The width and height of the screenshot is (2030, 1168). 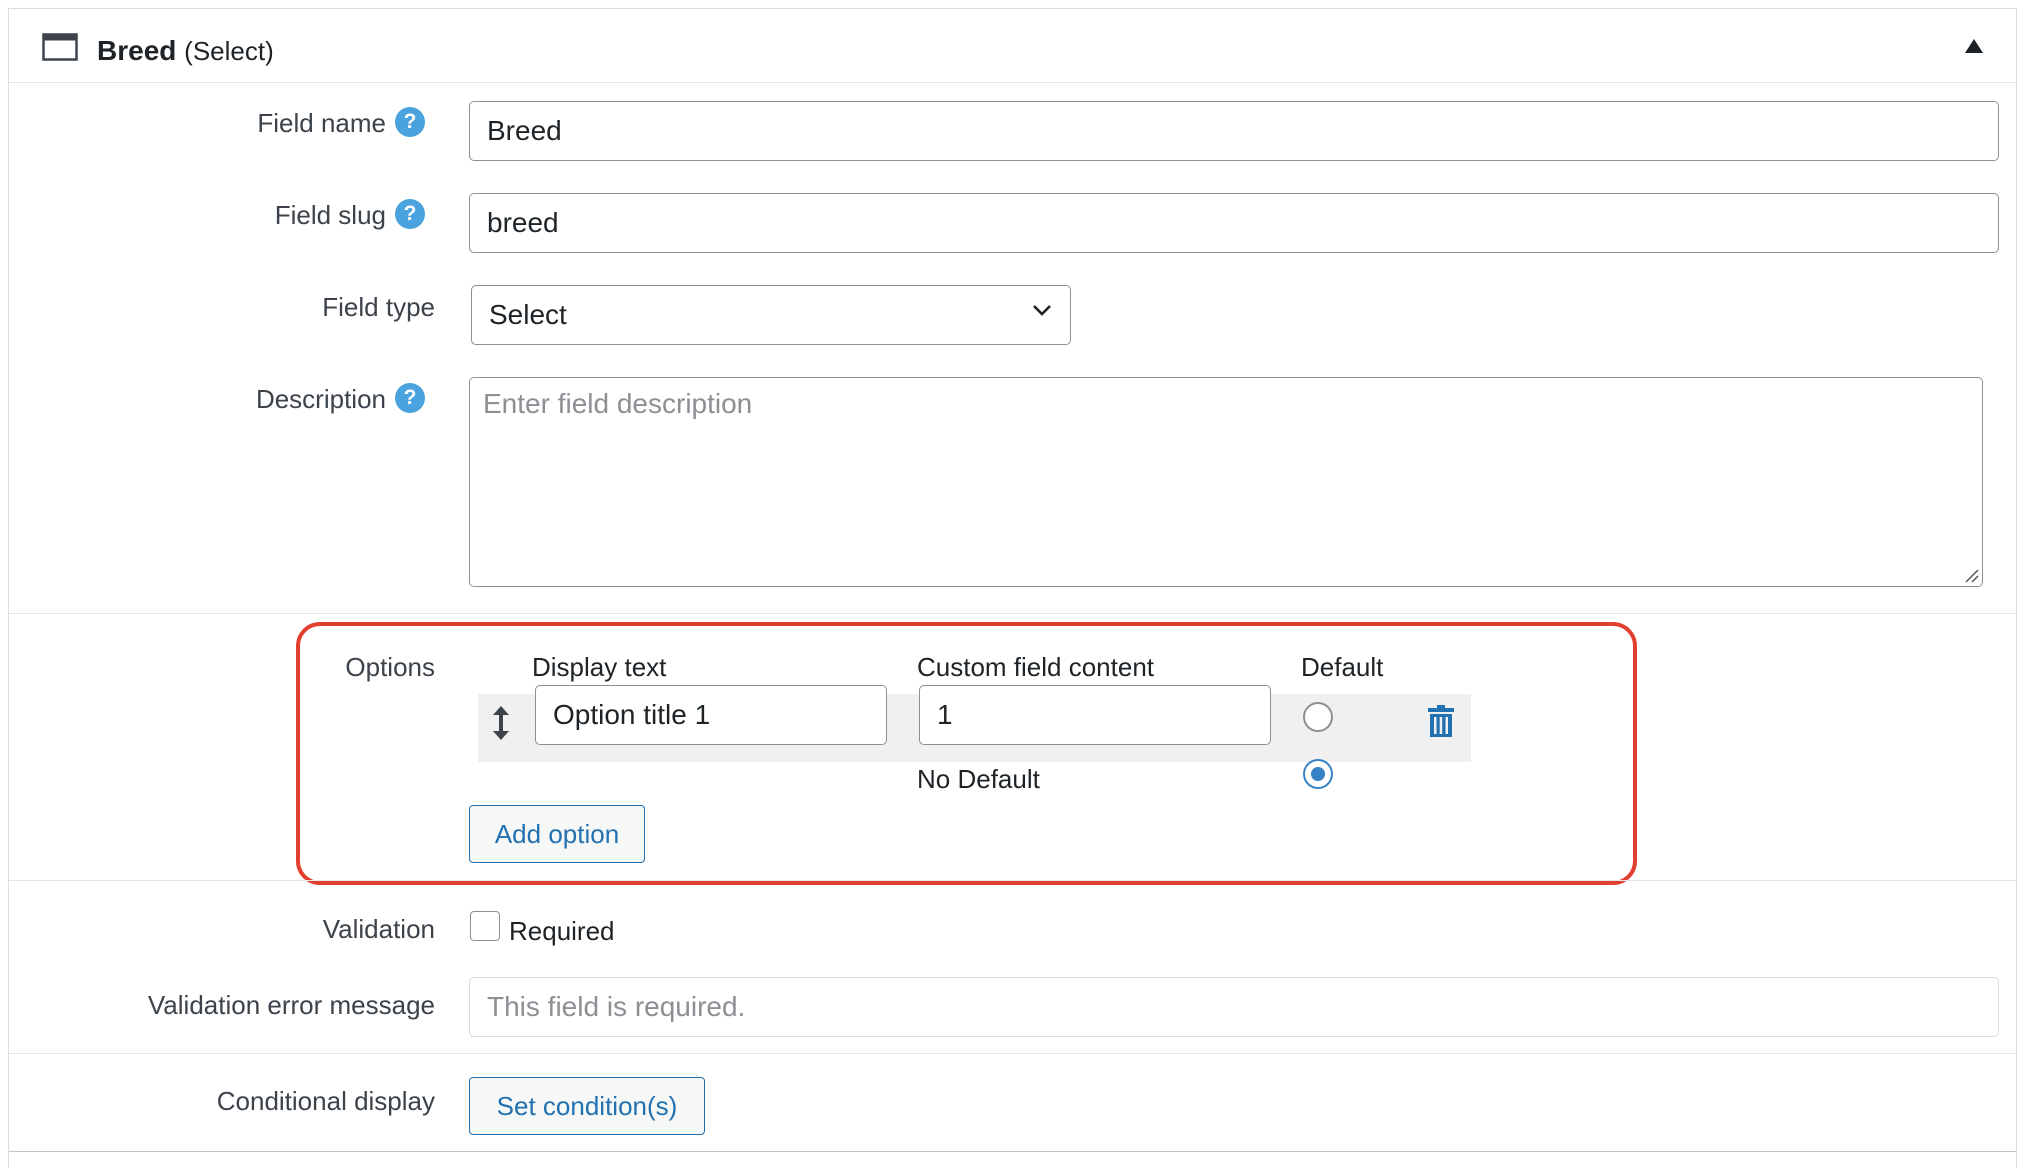 I want to click on field-name-help-icon: ?, so click(x=410, y=122).